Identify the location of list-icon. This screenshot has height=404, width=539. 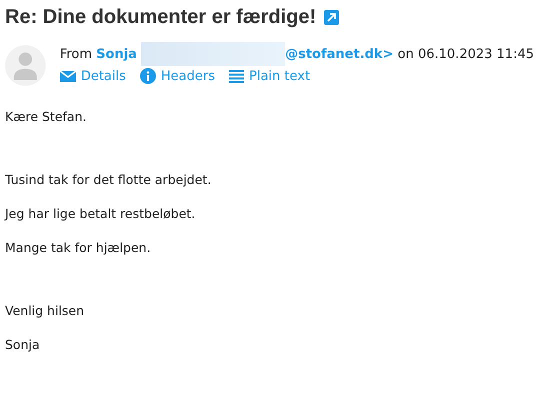
(236, 76).